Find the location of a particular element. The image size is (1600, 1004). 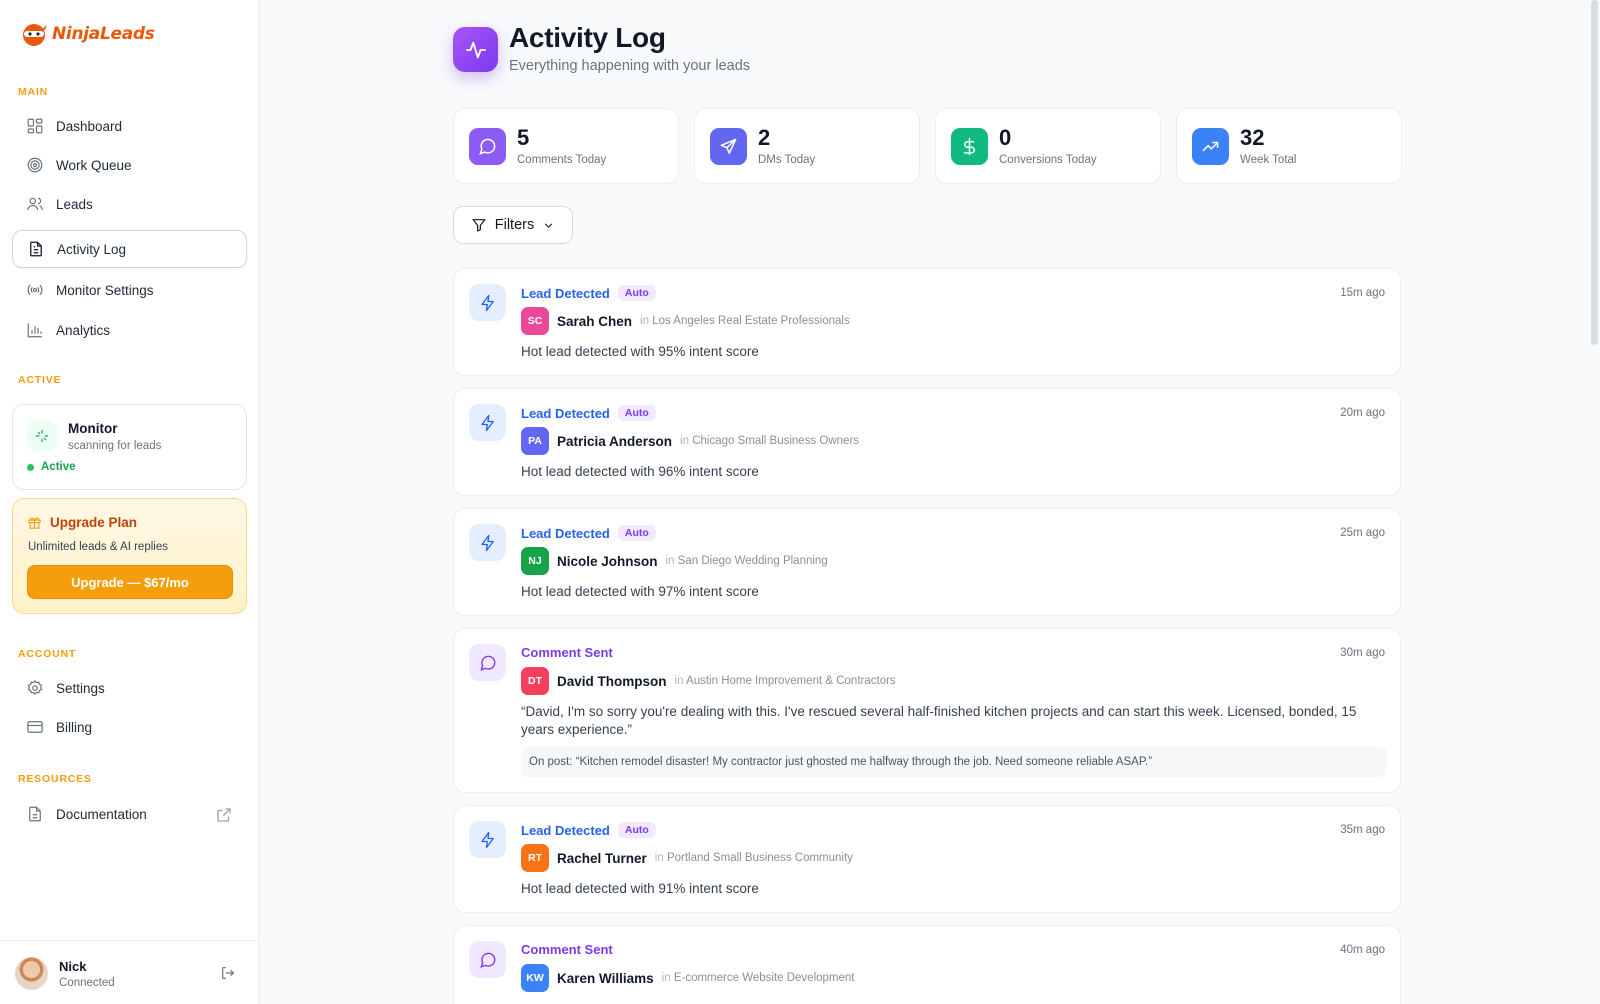

stat-card-week-total: 32 Week Total is located at coordinates (1289, 146).